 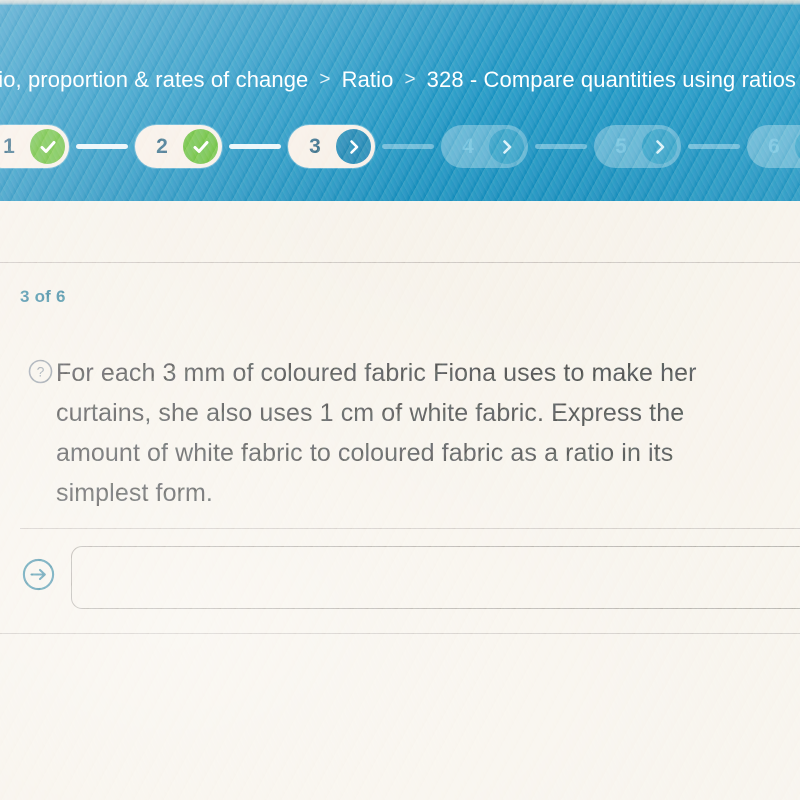 What do you see at coordinates (368, 80) in the screenshot?
I see `breadcrumb-item-ratio: Ratio` at bounding box center [368, 80].